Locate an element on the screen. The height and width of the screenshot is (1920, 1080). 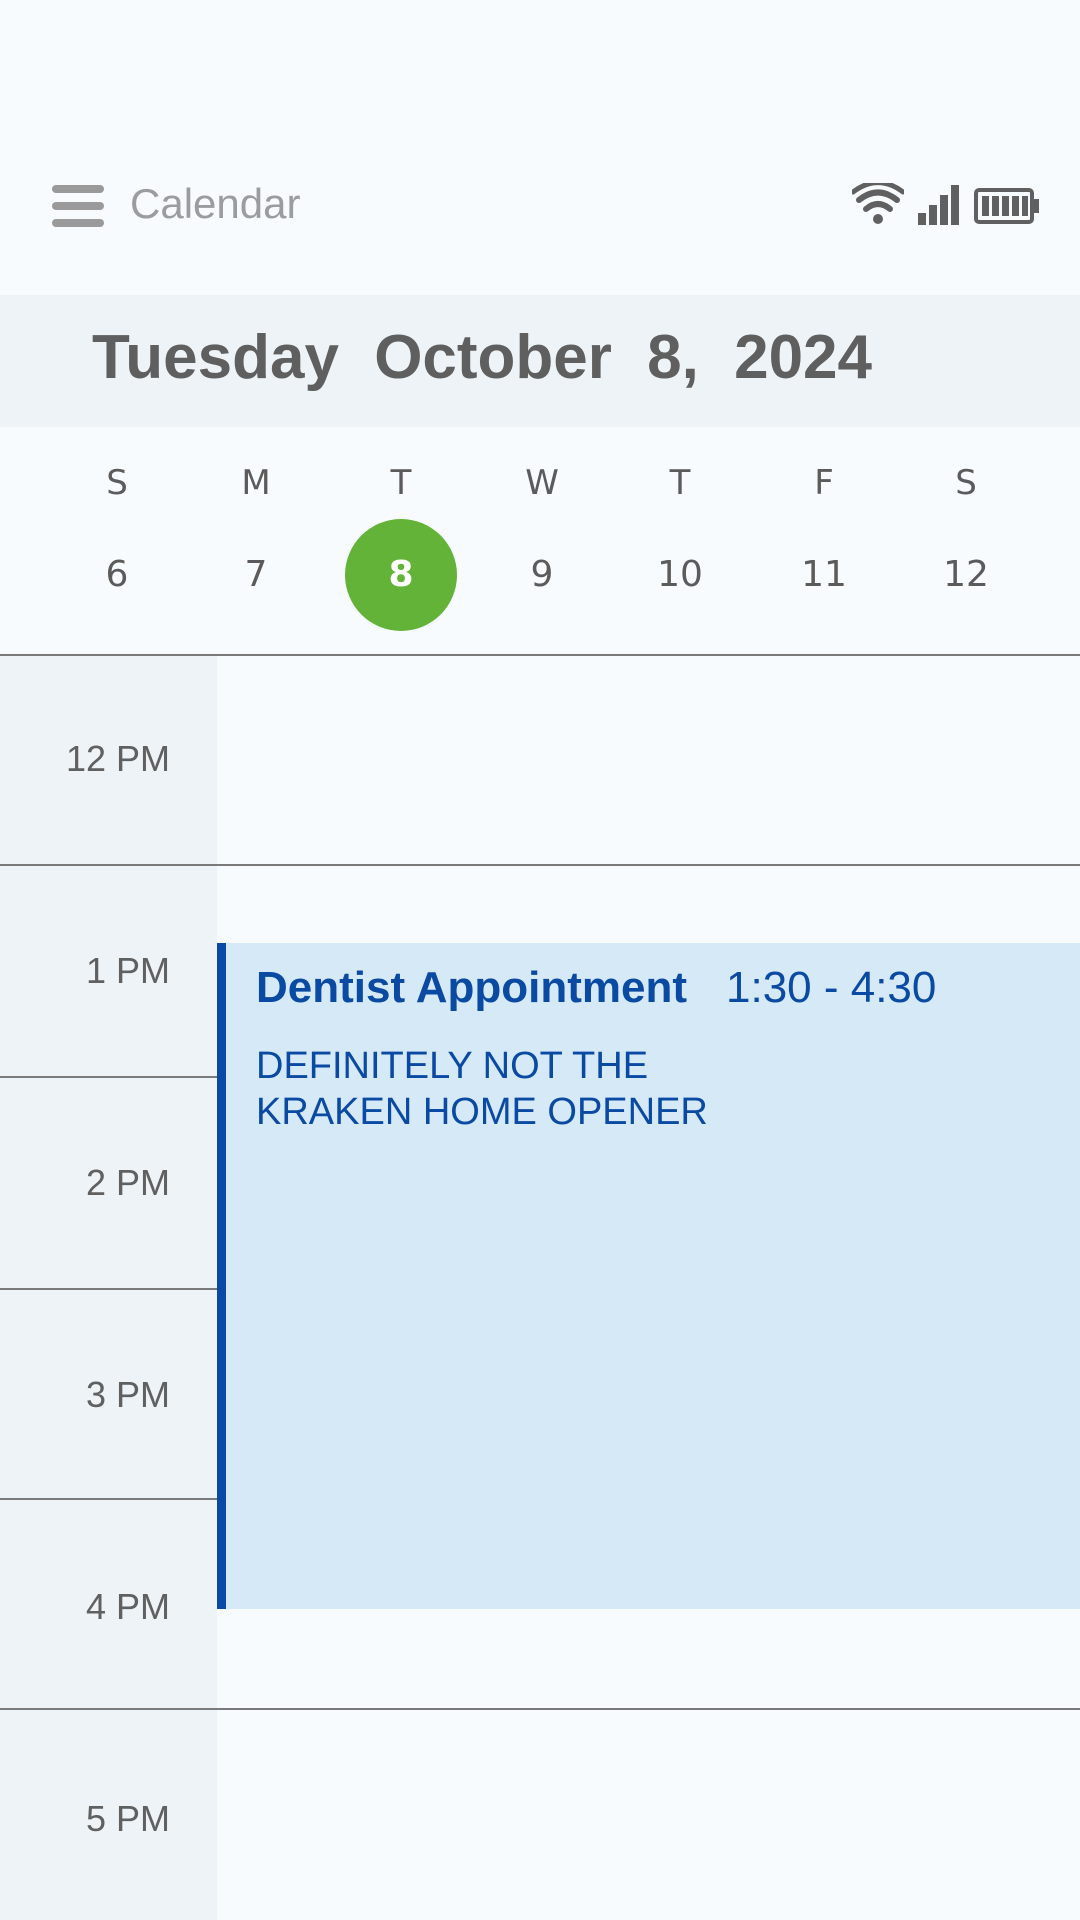
event-description-line: KRAKEN HOME OPENER is located at coordinates (482, 1112).